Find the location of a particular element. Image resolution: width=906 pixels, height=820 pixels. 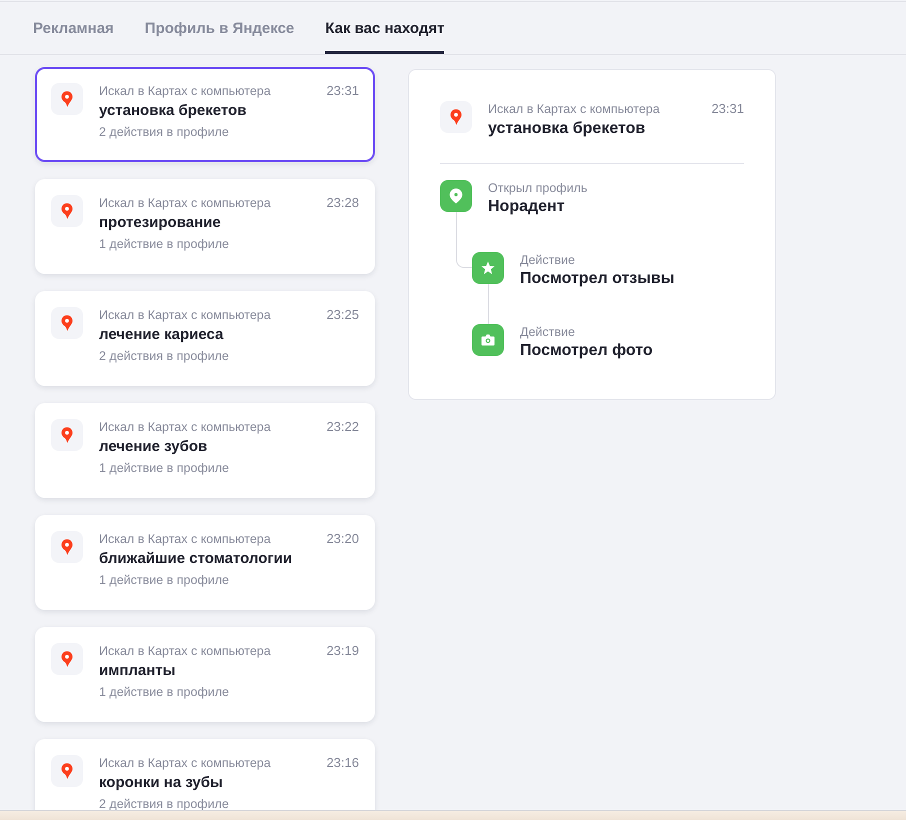

search-card: Искал в Картах с компьютера 23:19 импланты 1 действие в профиле is located at coordinates (205, 674).